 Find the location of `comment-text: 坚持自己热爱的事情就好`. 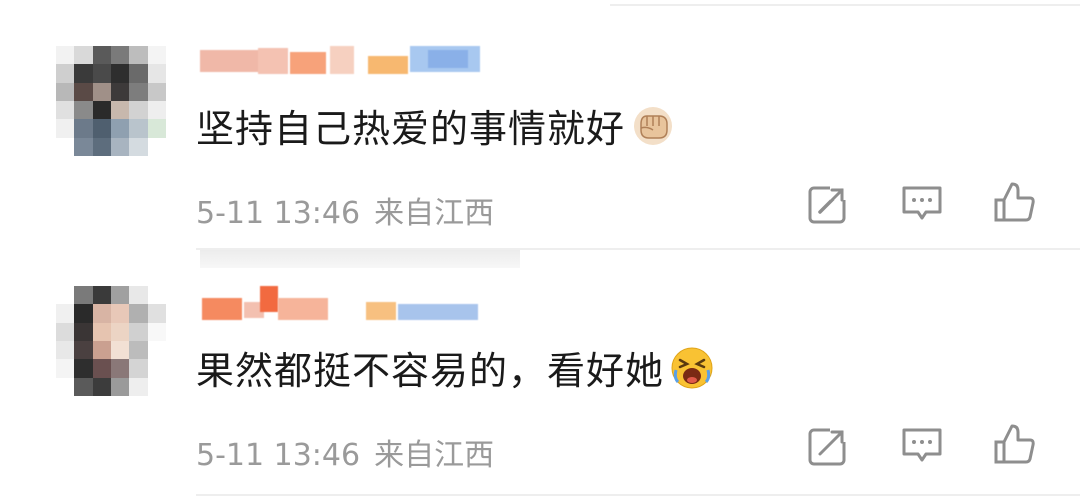

comment-text: 坚持自己热爱的事情就好 is located at coordinates (435, 125).